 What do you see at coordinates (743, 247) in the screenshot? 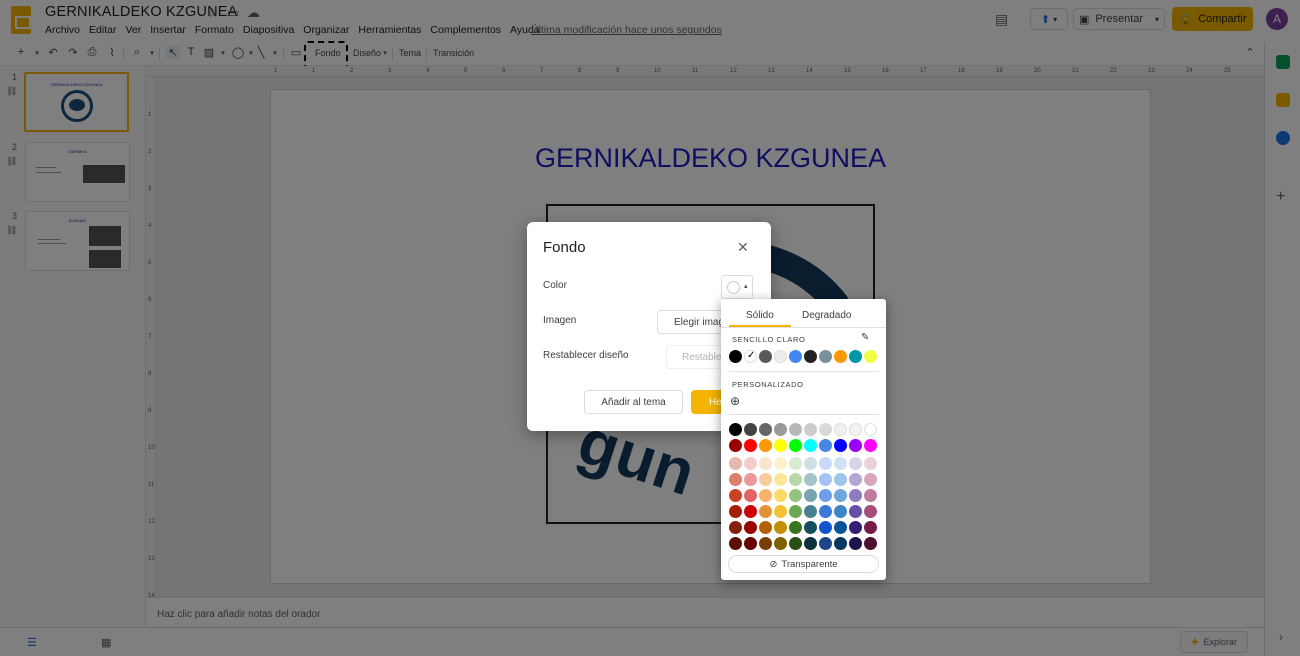
I see `close-icon: ✕` at bounding box center [743, 247].